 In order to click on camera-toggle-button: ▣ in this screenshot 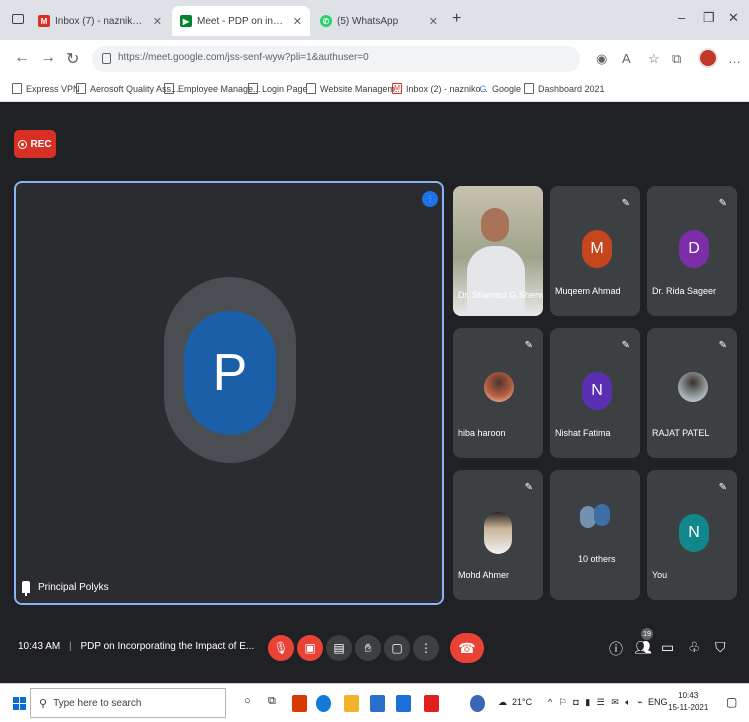, I will do `click(310, 648)`.